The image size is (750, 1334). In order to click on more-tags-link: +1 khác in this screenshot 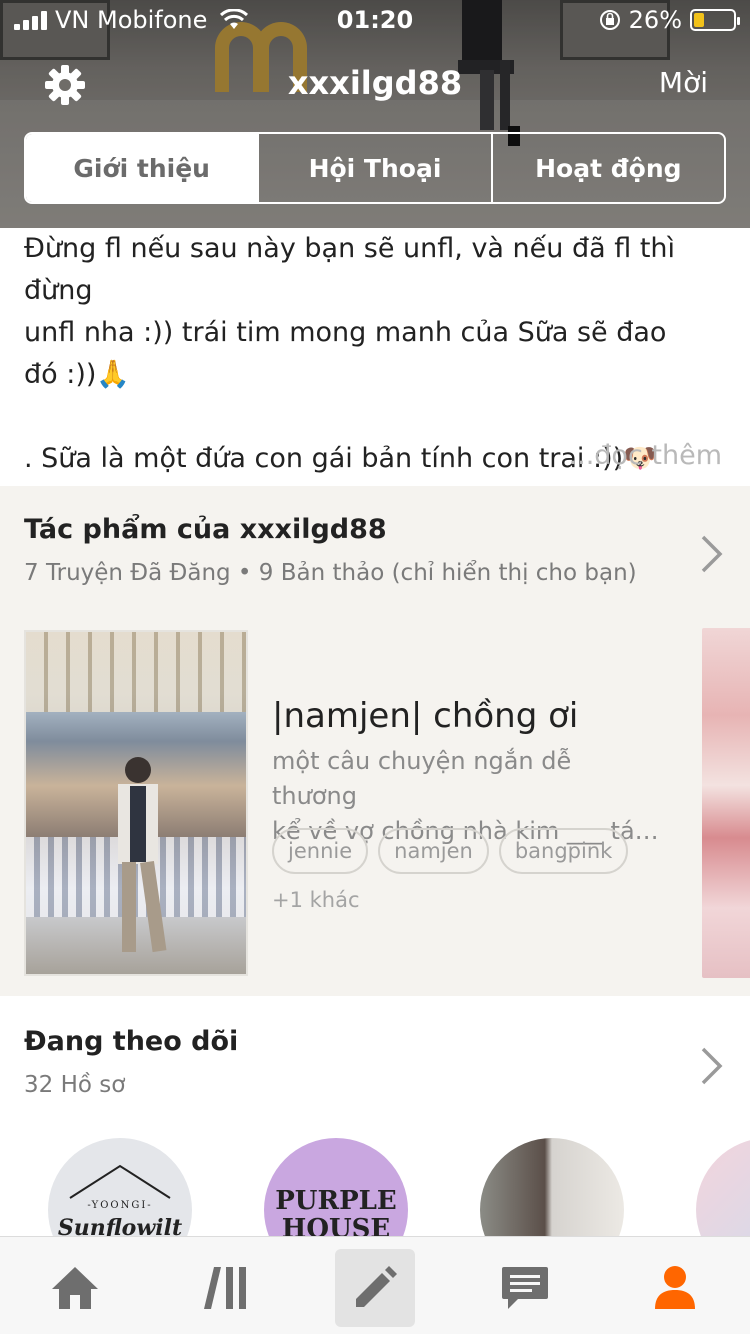, I will do `click(316, 900)`.